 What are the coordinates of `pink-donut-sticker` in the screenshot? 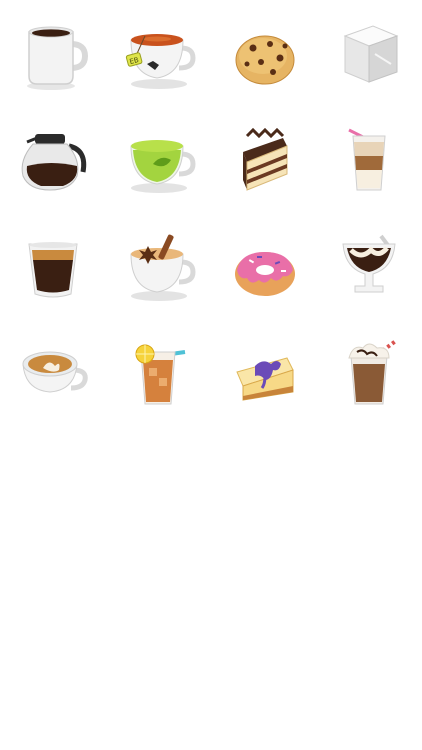 It's located at (265, 270).